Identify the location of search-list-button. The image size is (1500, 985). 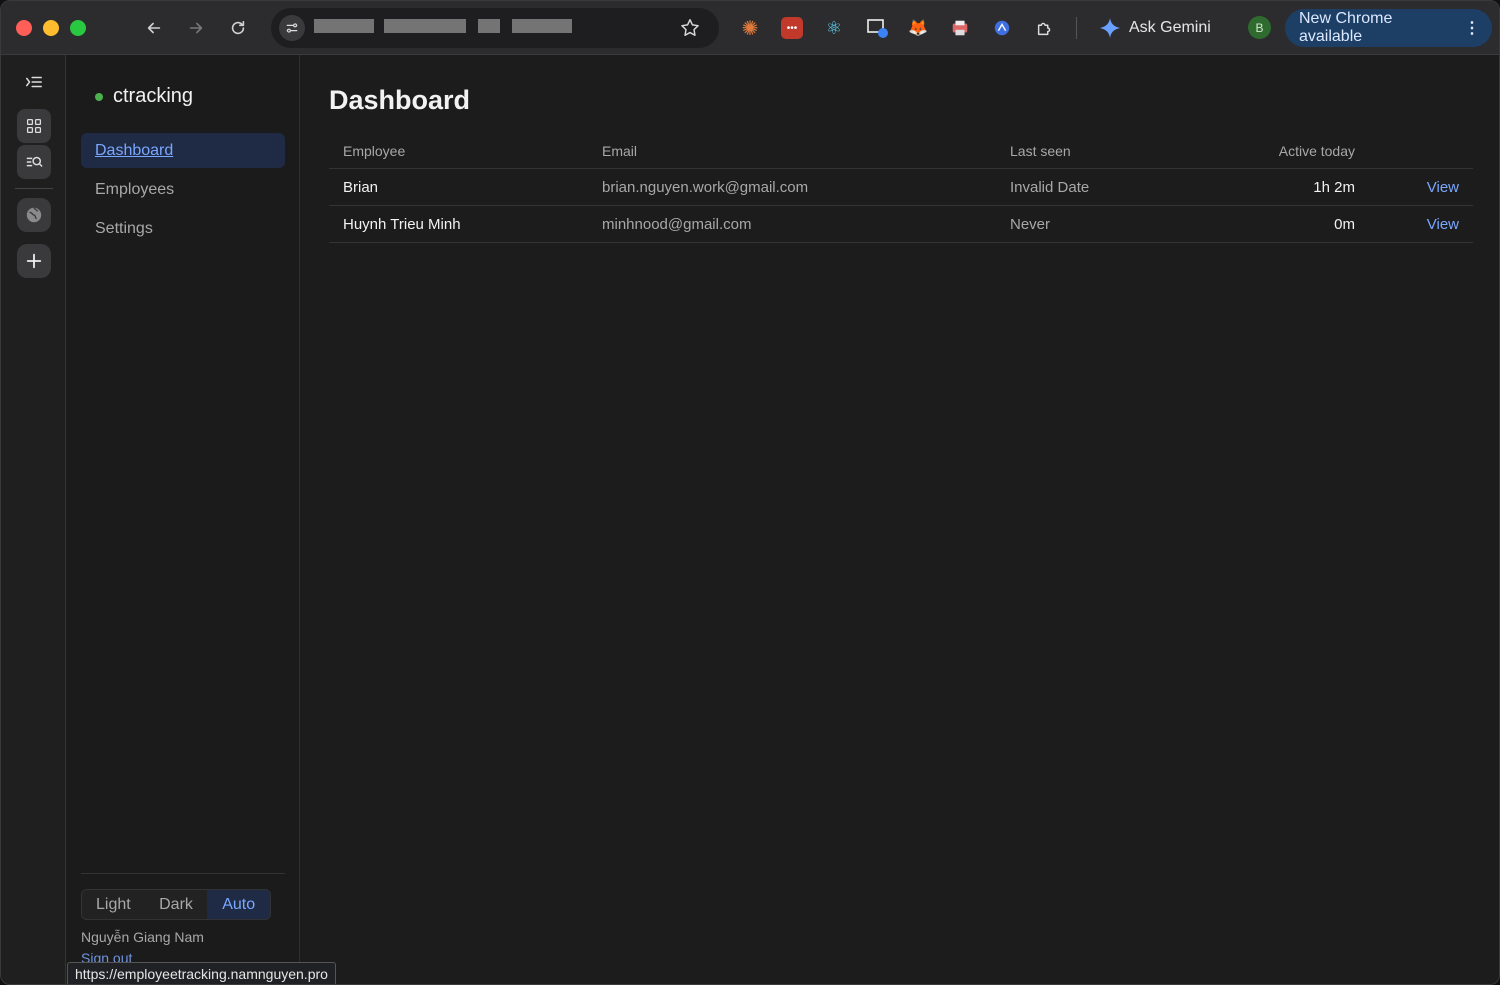
(34, 162).